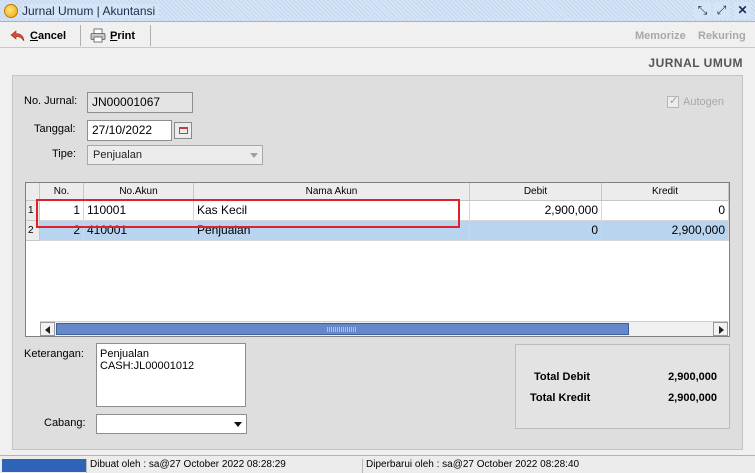 This screenshot has width=755, height=473. Describe the element at coordinates (140, 102) in the screenshot. I see `no-jurnal-field: JN00001067` at that location.